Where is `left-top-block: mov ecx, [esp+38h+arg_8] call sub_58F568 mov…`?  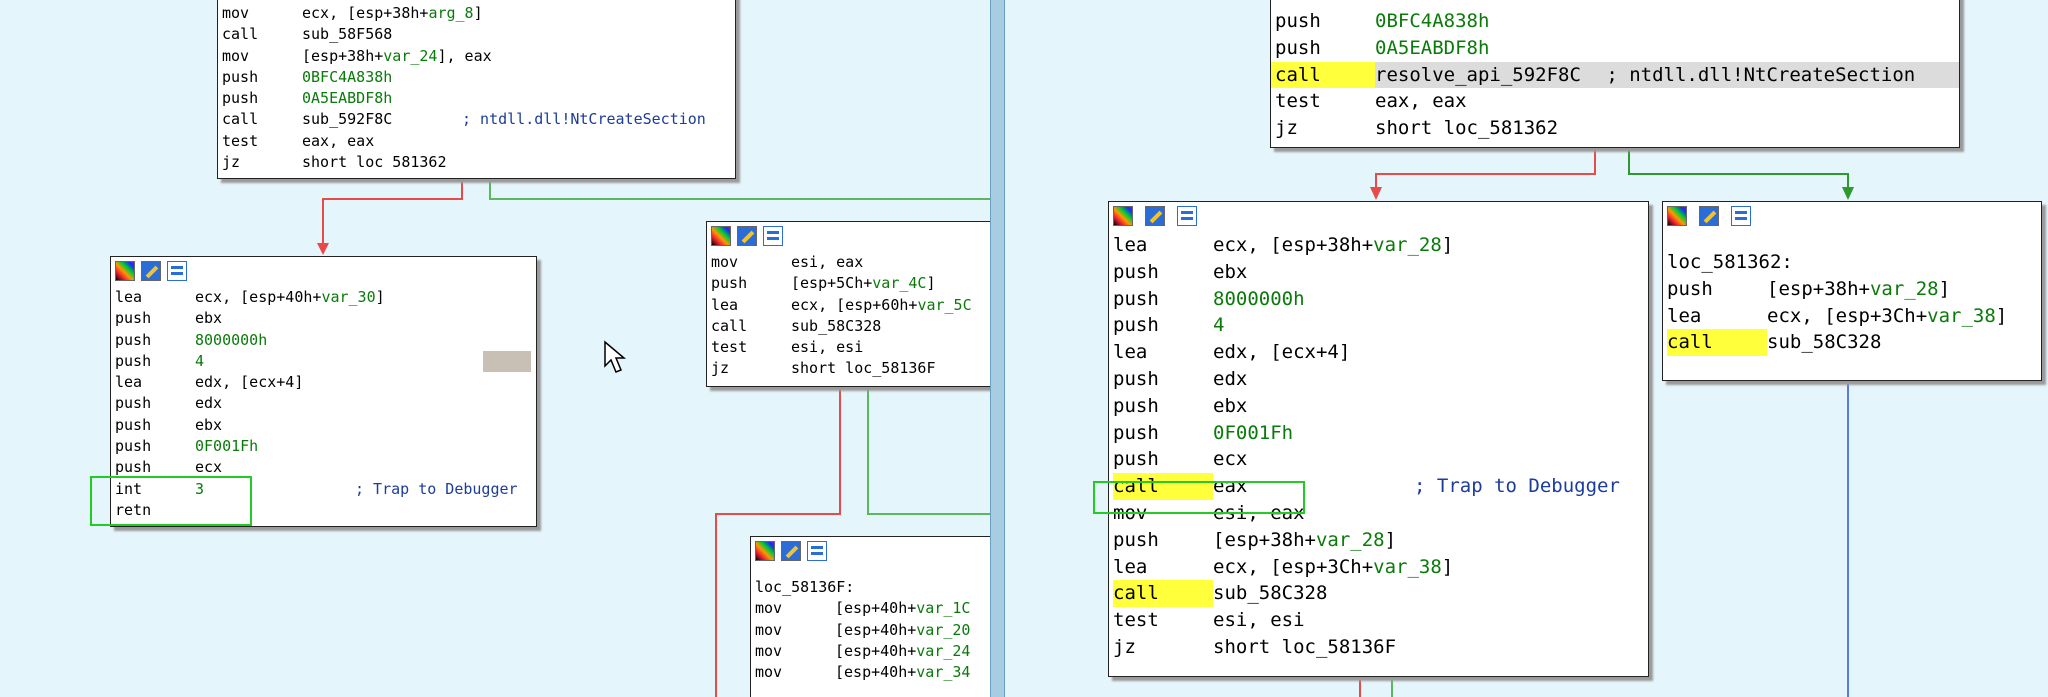 left-top-block: mov ecx, [esp+38h+arg_8] call sub_58F568 mov… is located at coordinates (476, 89).